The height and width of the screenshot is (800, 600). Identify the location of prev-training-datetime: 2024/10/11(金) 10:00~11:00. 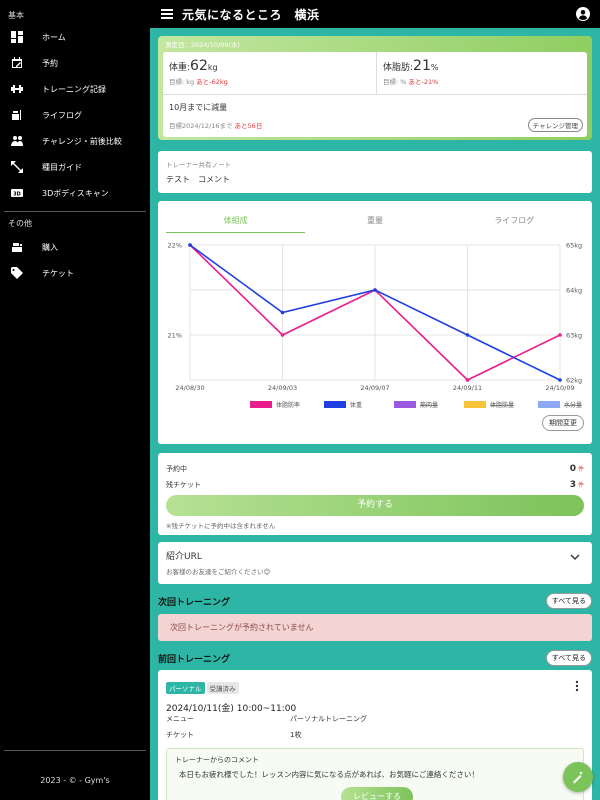
(231, 709).